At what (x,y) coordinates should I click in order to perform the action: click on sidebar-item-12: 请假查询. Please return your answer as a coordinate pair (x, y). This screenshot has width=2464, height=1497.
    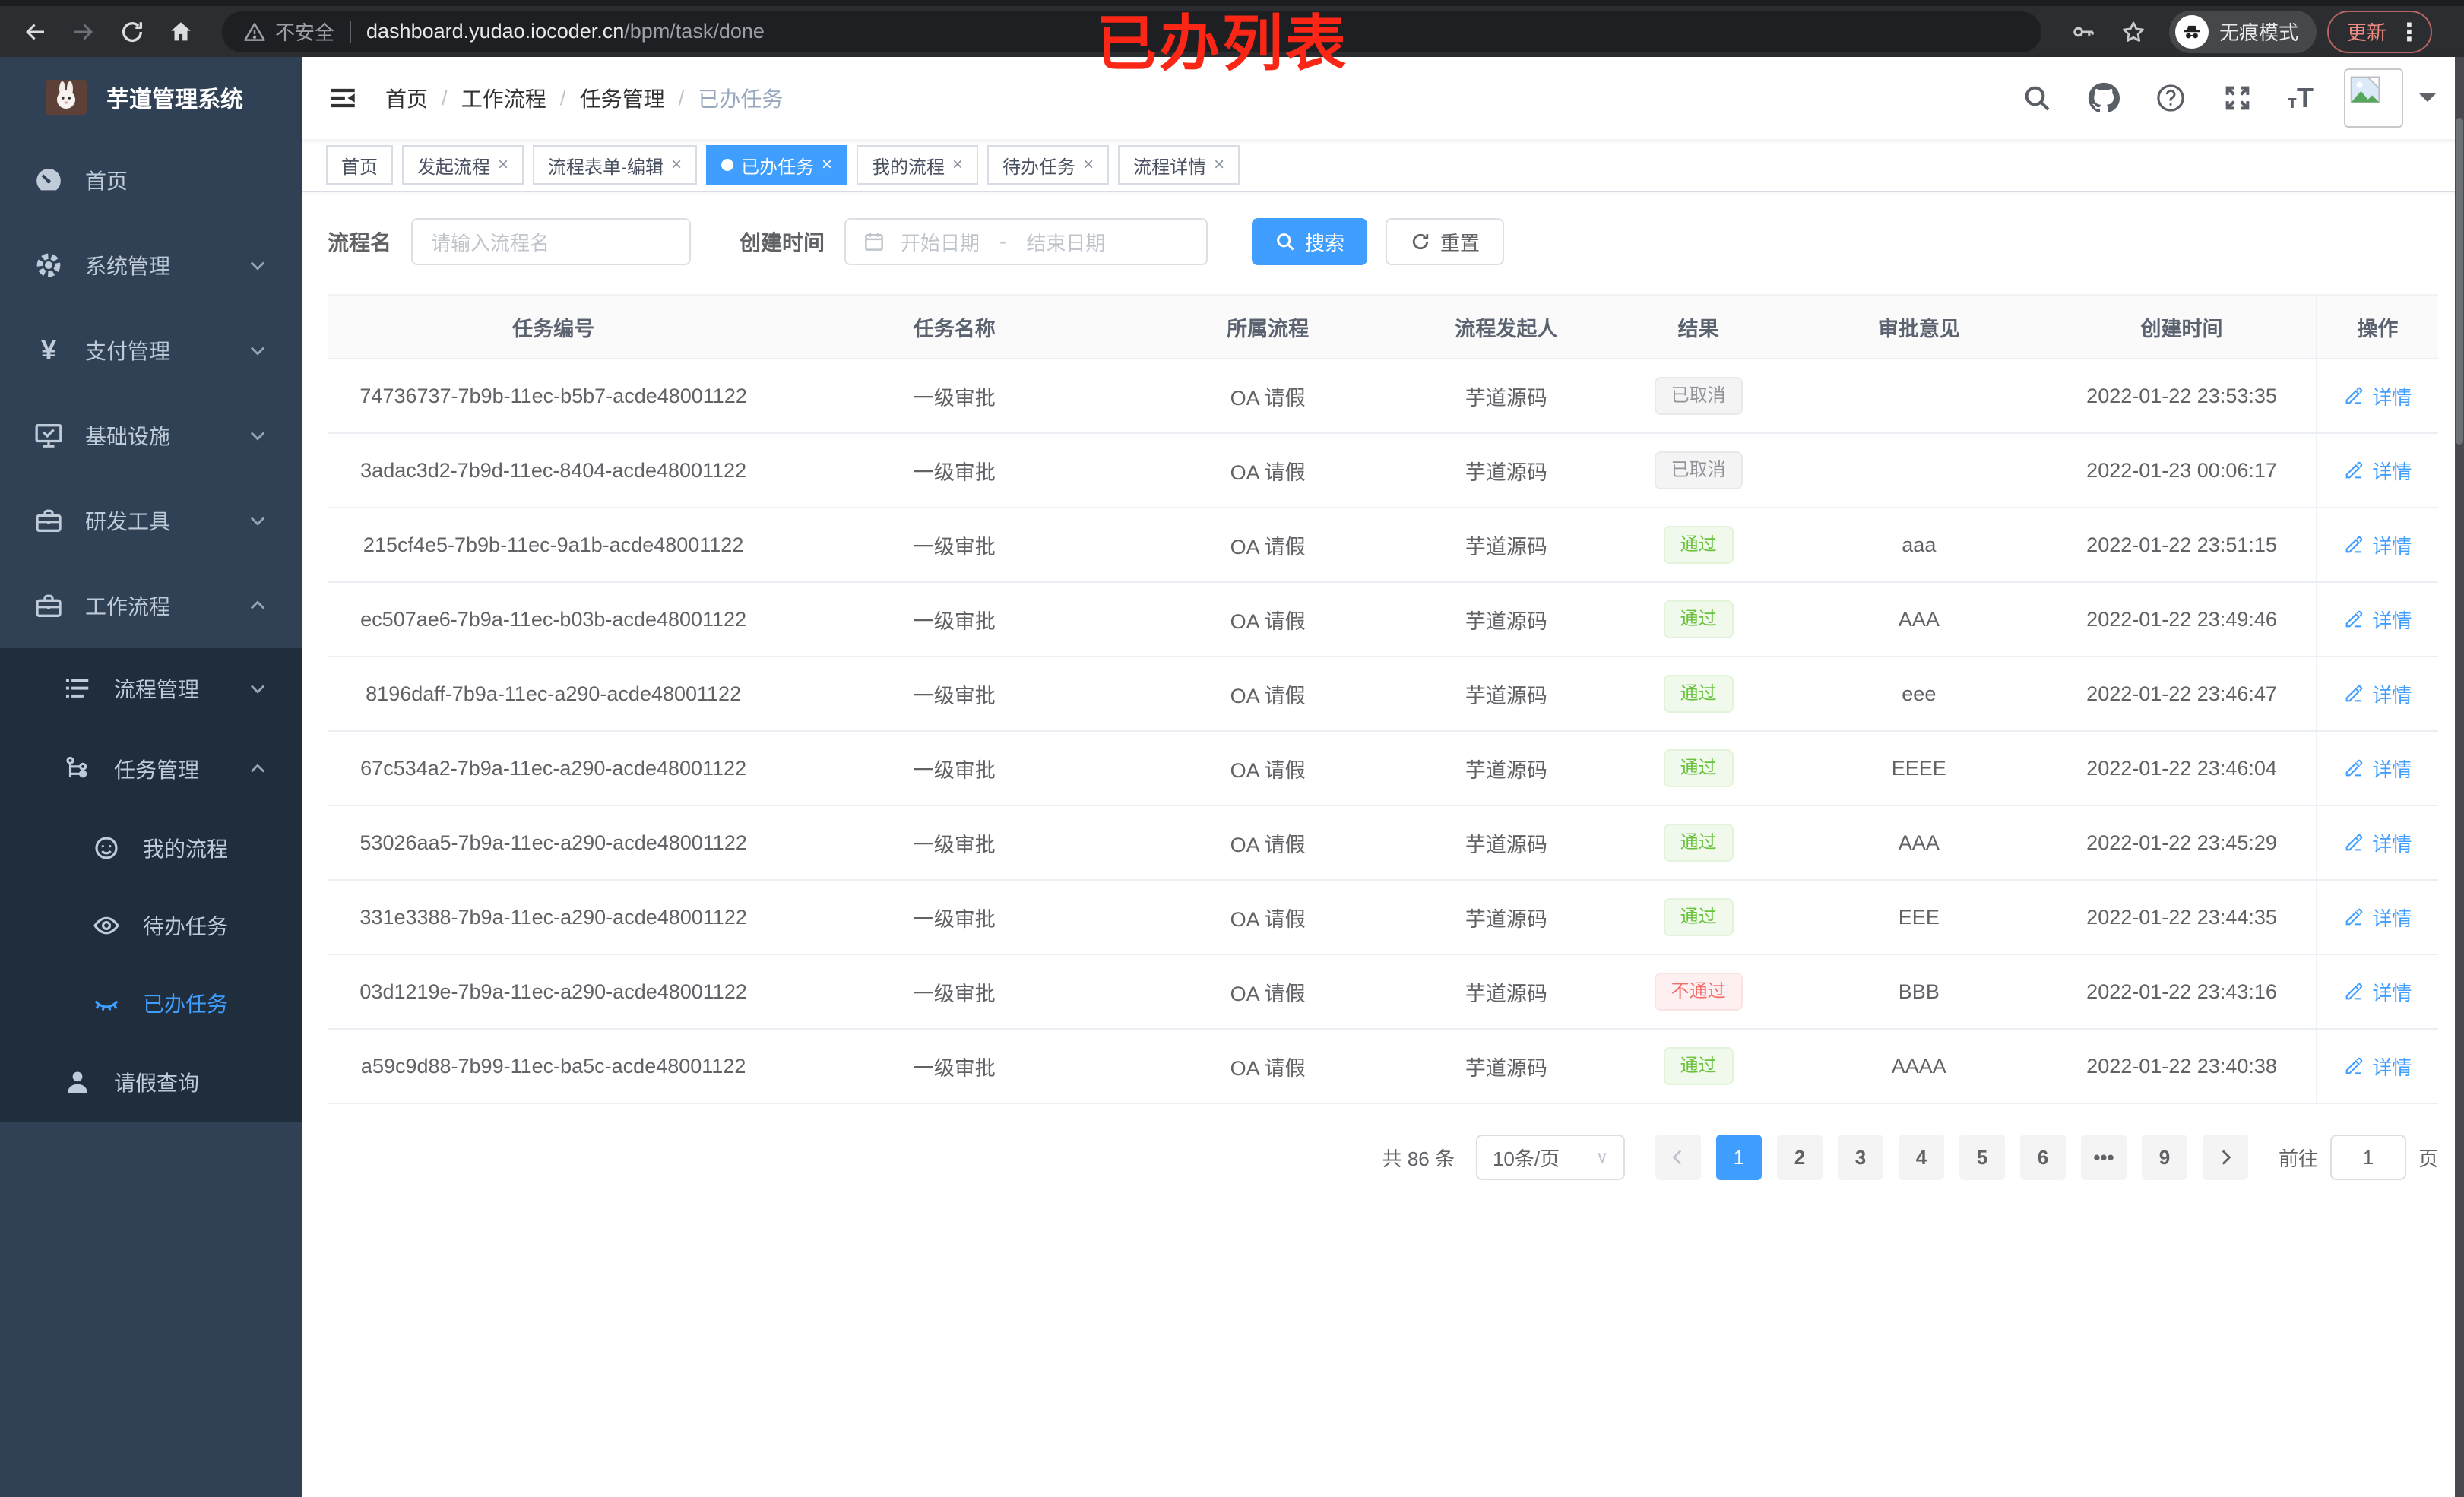
    Looking at the image, I should click on (151, 1082).